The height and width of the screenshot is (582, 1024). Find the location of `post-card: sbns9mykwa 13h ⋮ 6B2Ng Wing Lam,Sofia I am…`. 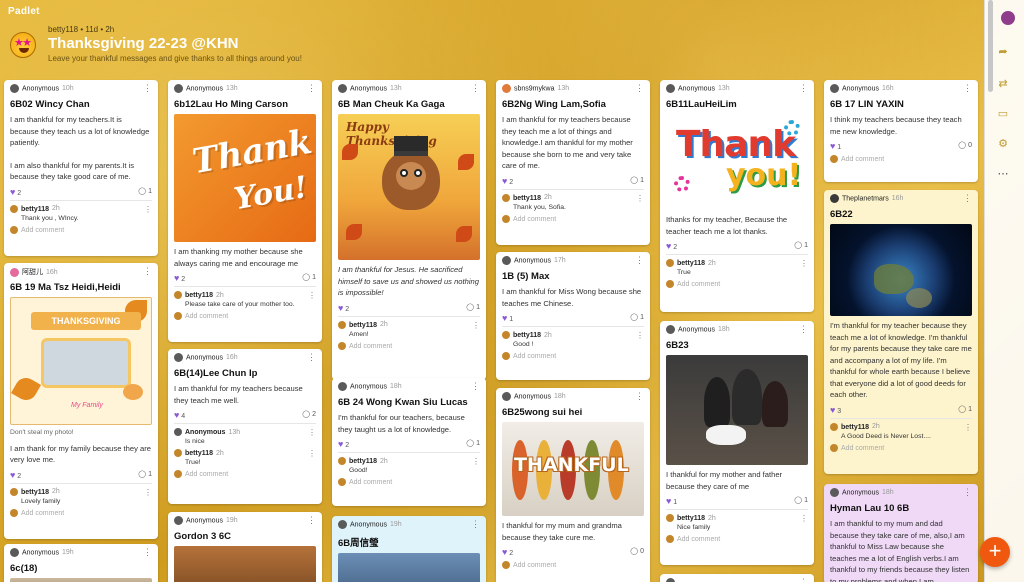

post-card: sbns9mykwa 13h ⋮ 6B2Ng Wing Lam,Sofia I am… is located at coordinates (573, 162).